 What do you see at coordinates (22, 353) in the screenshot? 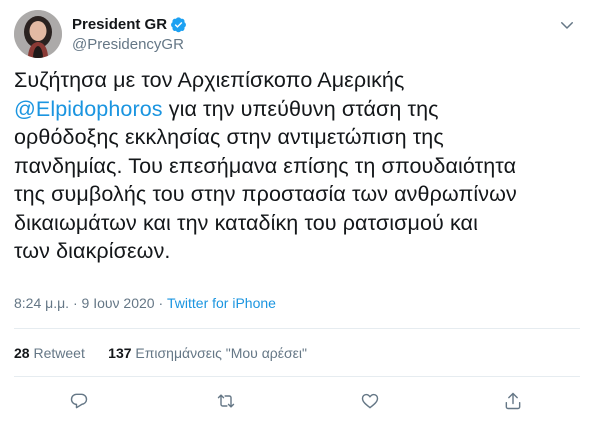
I see `retweet-count: 28` at bounding box center [22, 353].